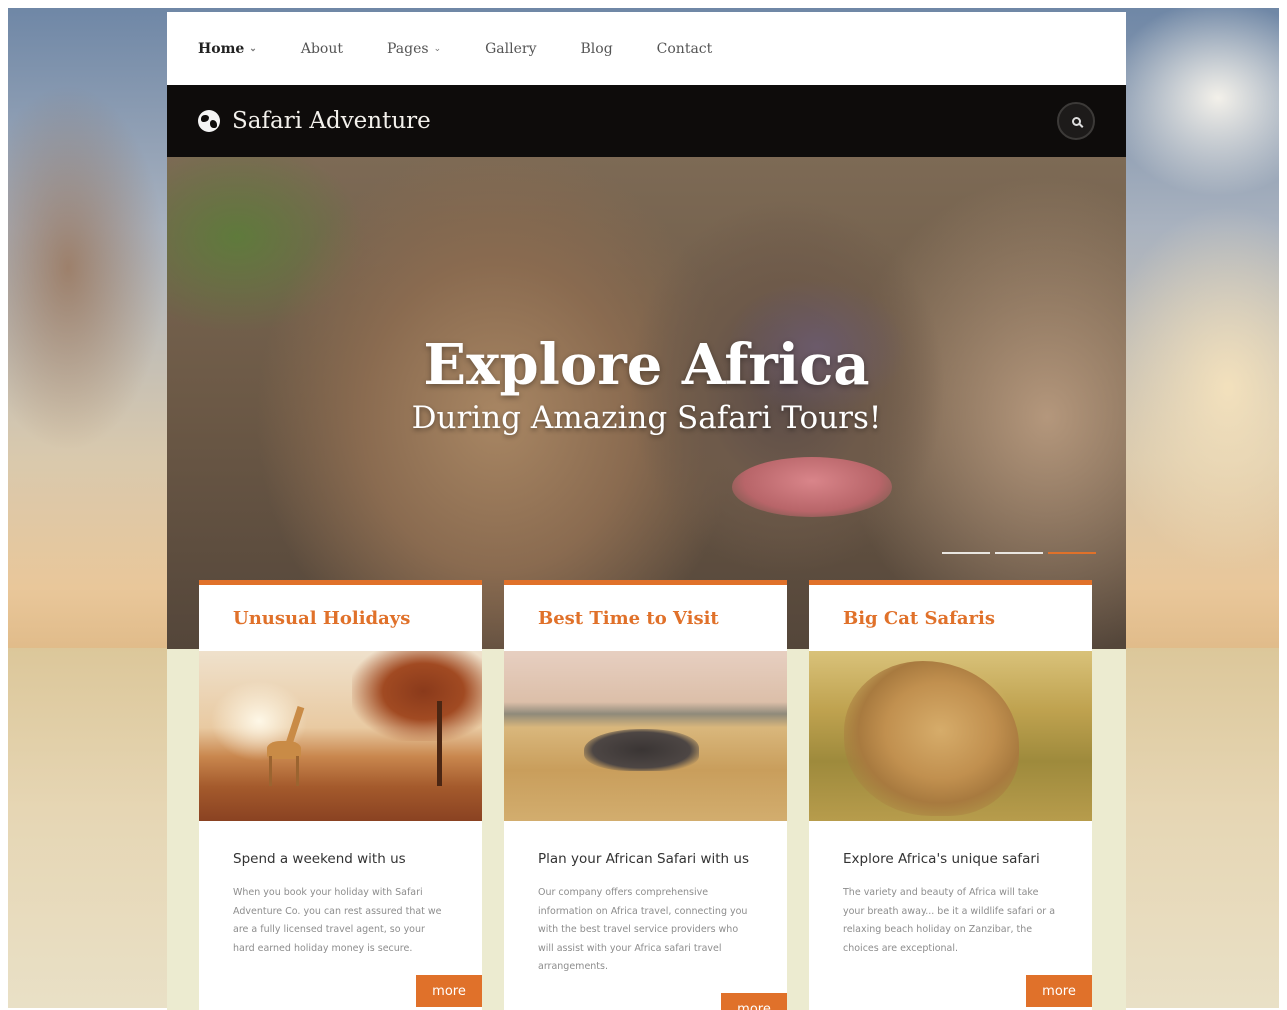 The image size is (1287, 1010). I want to click on search-icon, so click(1076, 121).